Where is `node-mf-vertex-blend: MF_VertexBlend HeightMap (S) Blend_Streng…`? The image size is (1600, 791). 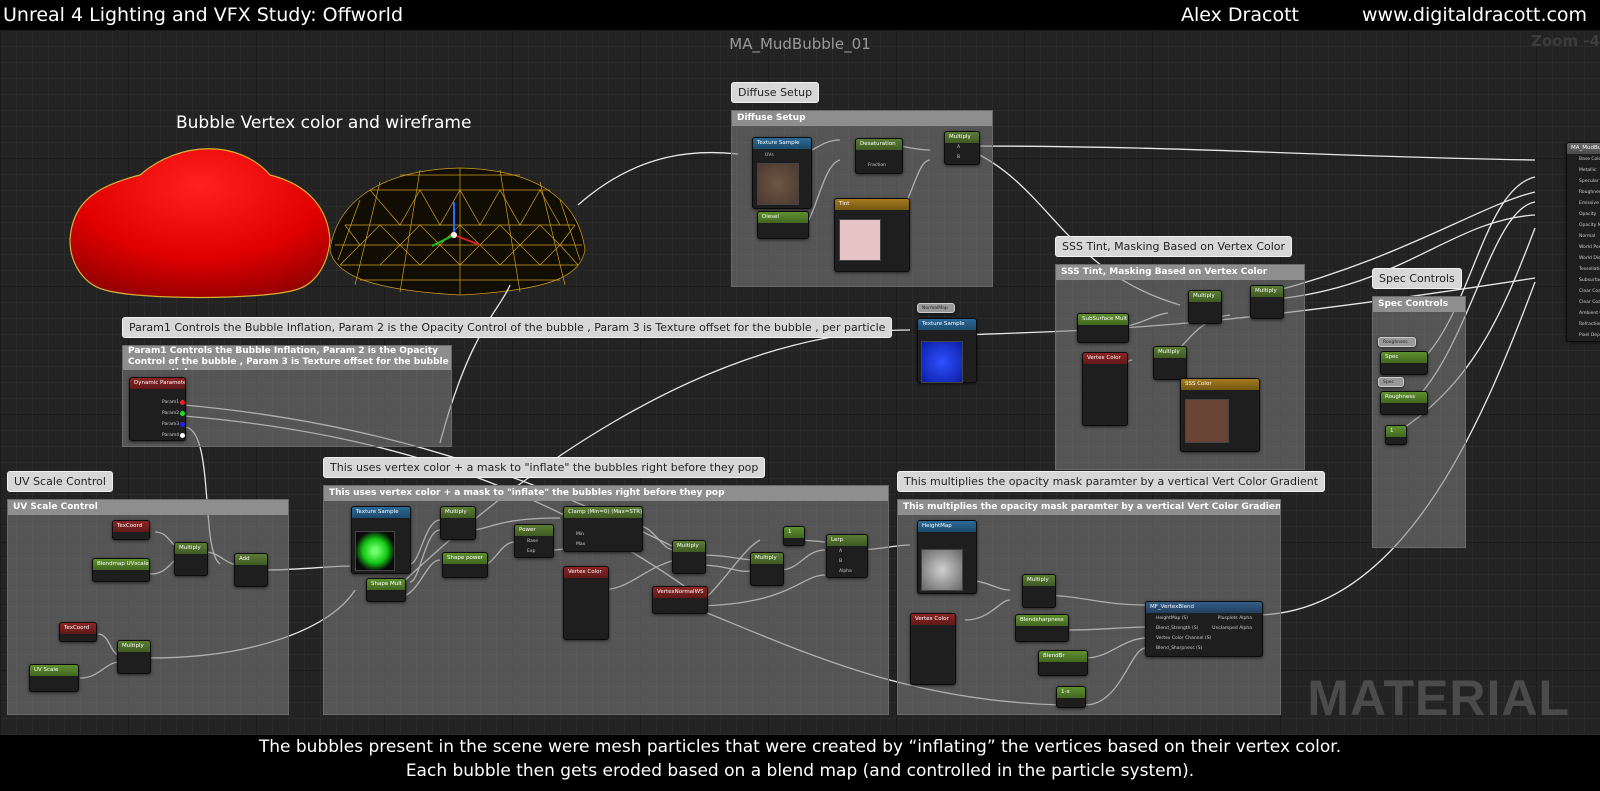 node-mf-vertex-blend: MF_VertexBlend HeightMap (S) Blend_Streng… is located at coordinates (1204, 629).